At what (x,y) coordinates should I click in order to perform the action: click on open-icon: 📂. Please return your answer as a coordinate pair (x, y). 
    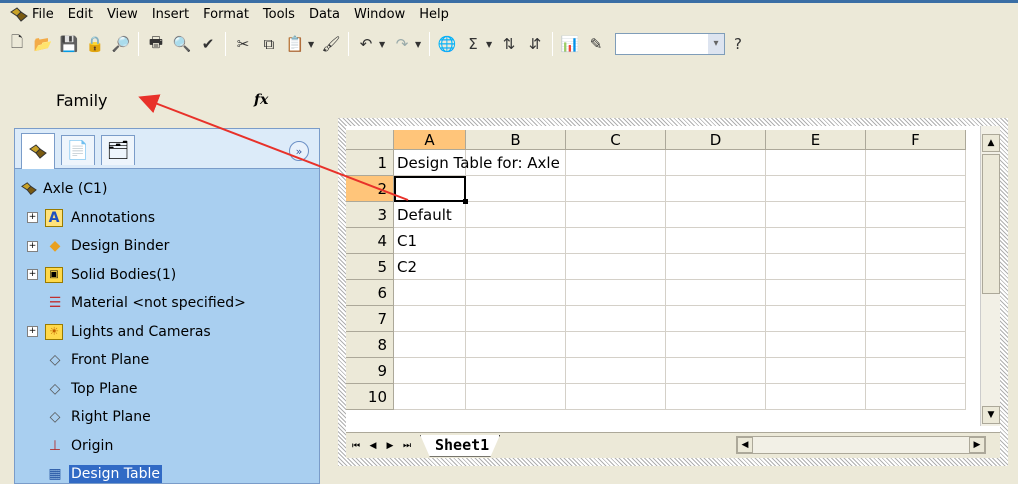
    Looking at the image, I should click on (43, 44).